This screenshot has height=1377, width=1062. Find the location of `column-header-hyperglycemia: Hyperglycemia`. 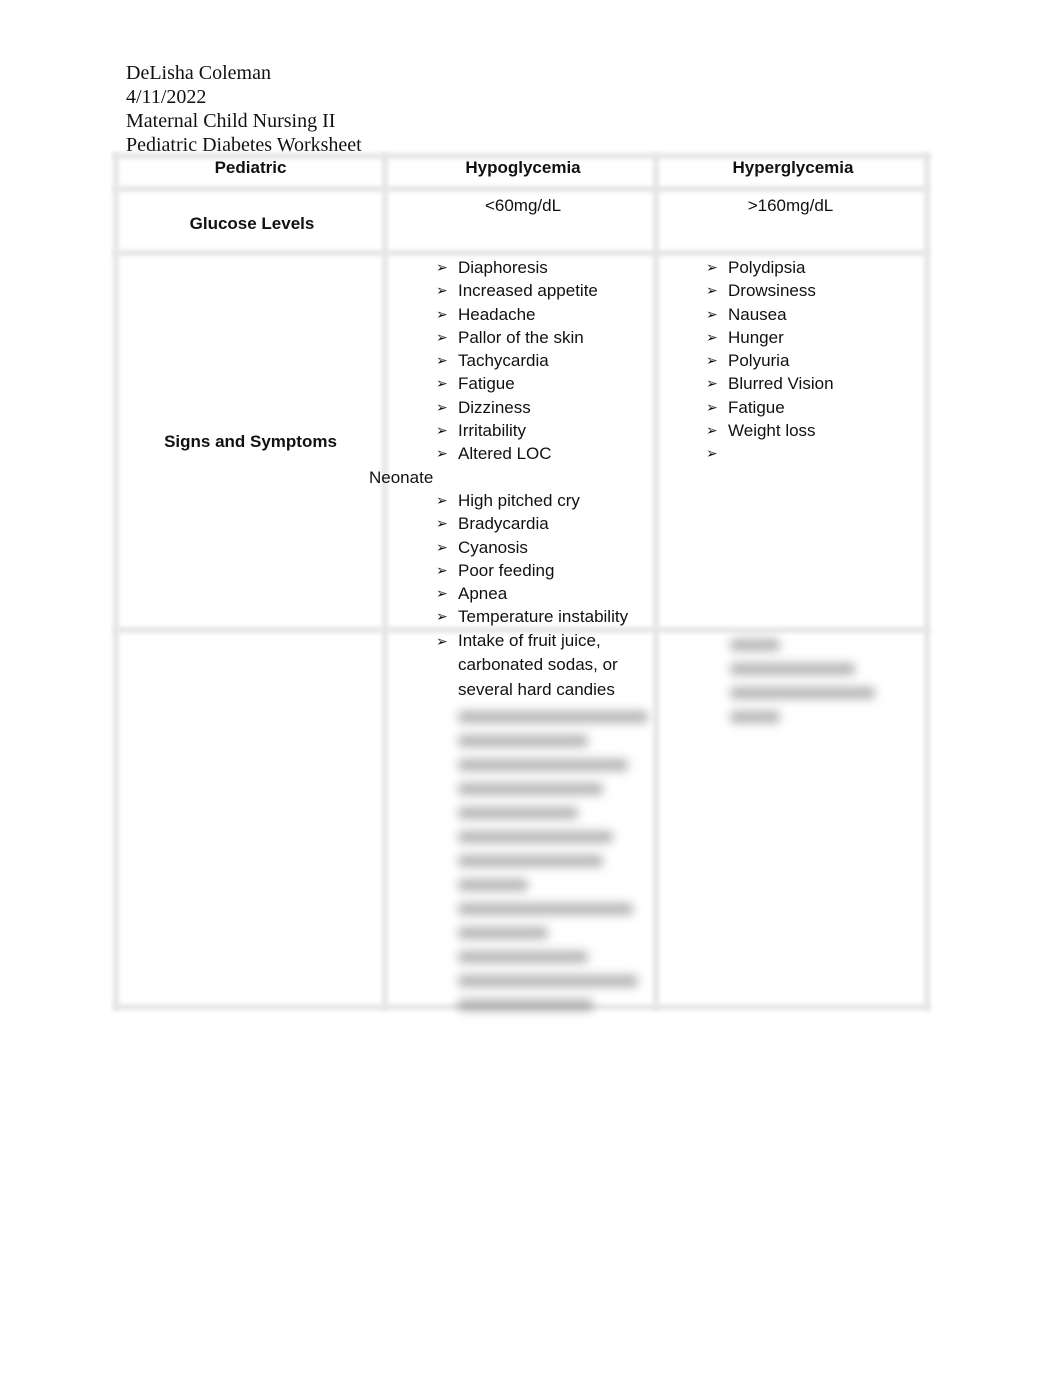

column-header-hyperglycemia: Hyperglycemia is located at coordinates (793, 167).